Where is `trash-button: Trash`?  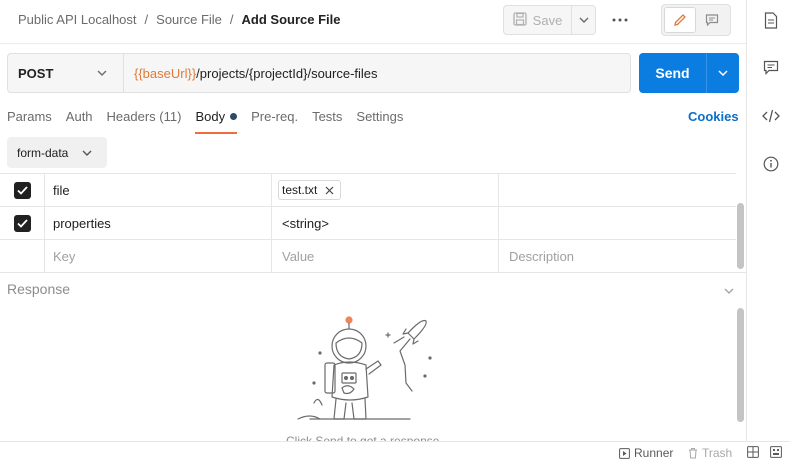
trash-button: Trash is located at coordinates (710, 453).